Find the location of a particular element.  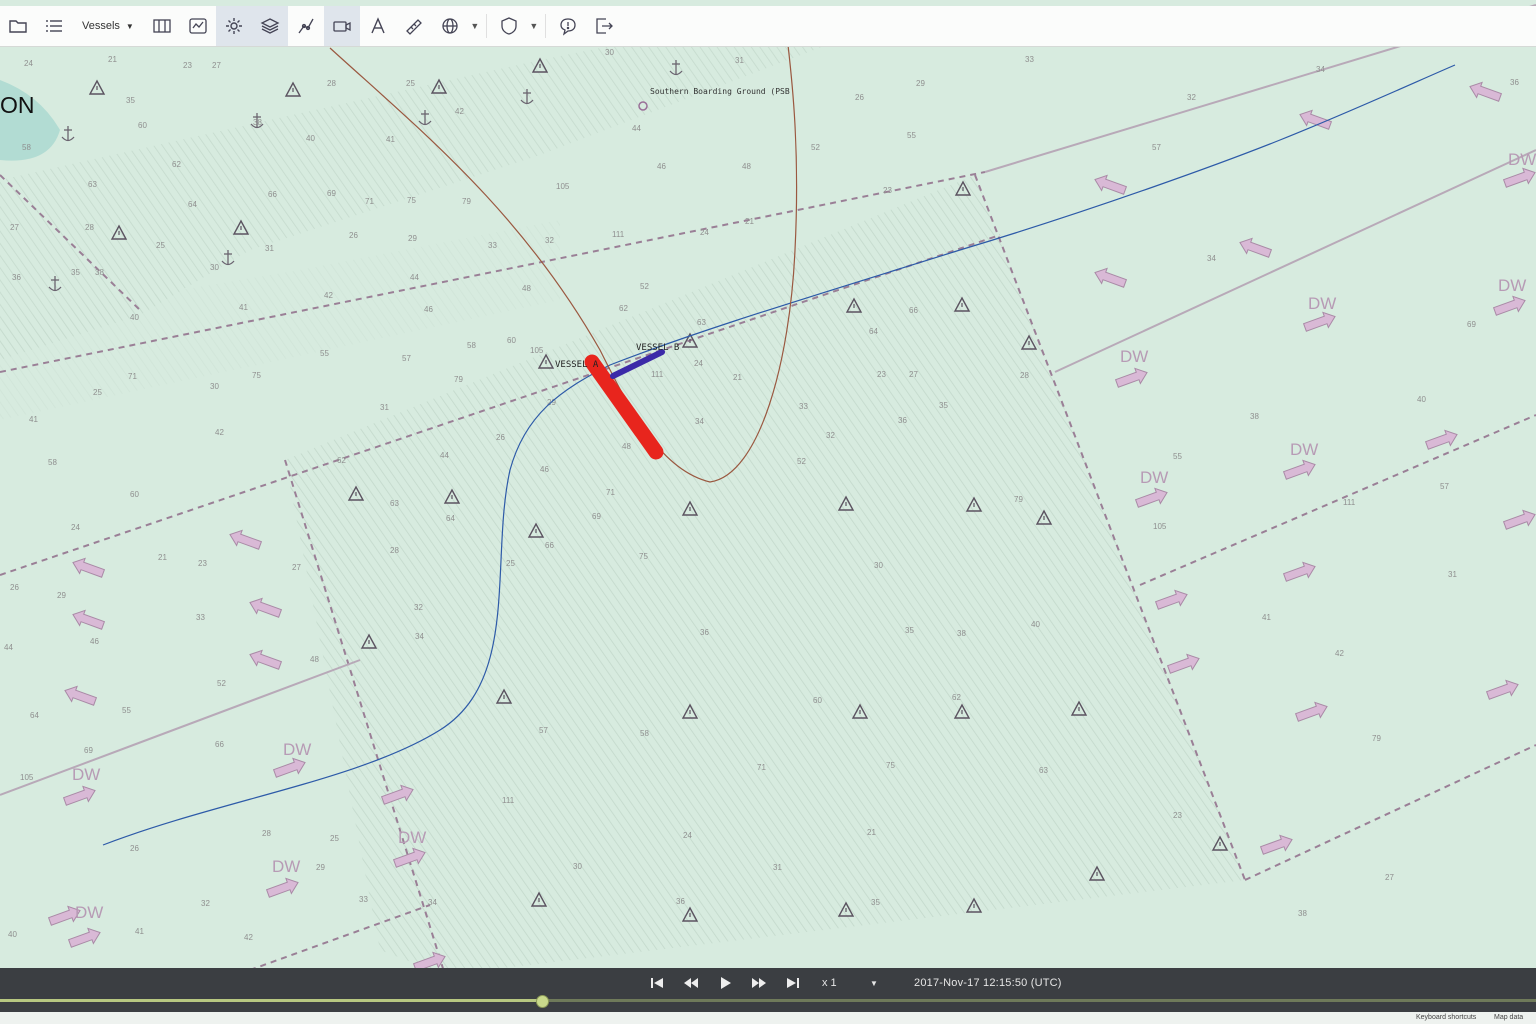

play-button is located at coordinates (725, 983).